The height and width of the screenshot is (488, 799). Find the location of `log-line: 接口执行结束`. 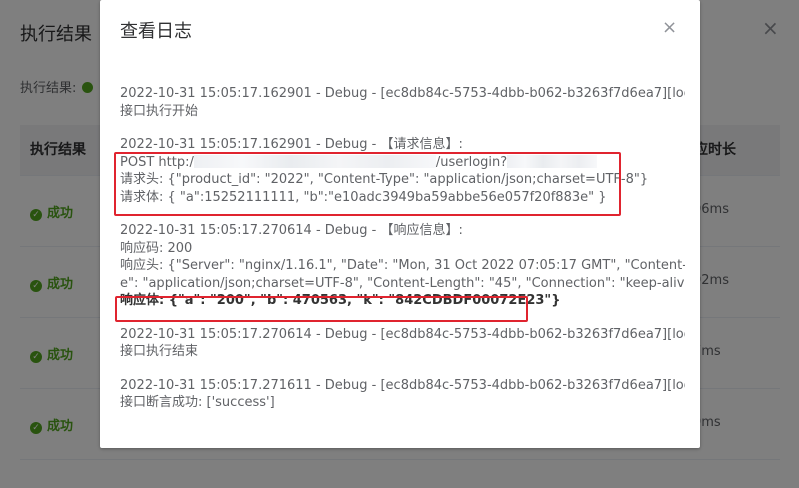

log-line: 接口执行结束 is located at coordinates (159, 351).